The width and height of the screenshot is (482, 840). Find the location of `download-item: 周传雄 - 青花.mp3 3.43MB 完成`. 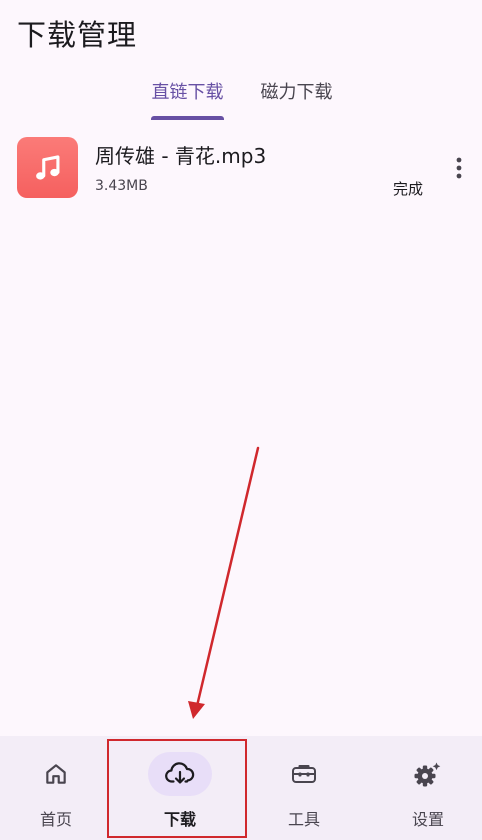

download-item: 周传雄 - 青花.mp3 3.43MB 完成 is located at coordinates (241, 169).